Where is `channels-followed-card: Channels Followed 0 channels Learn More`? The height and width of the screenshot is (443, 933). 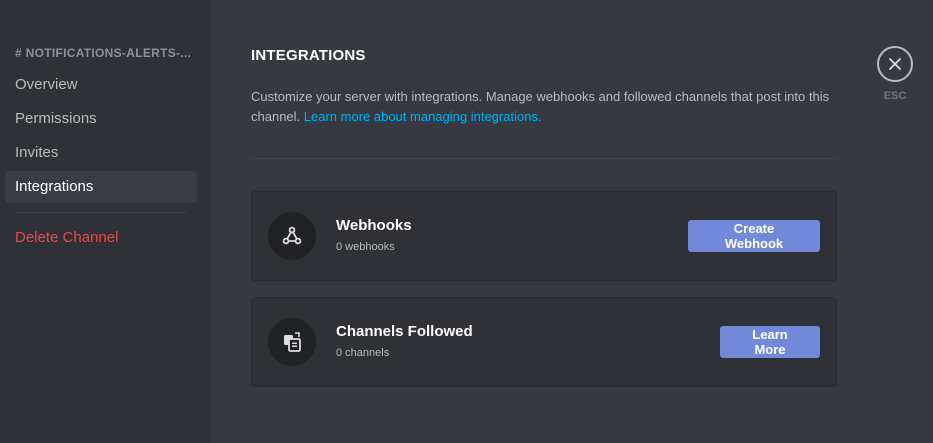
channels-followed-card: Channels Followed 0 channels Learn More is located at coordinates (544, 342).